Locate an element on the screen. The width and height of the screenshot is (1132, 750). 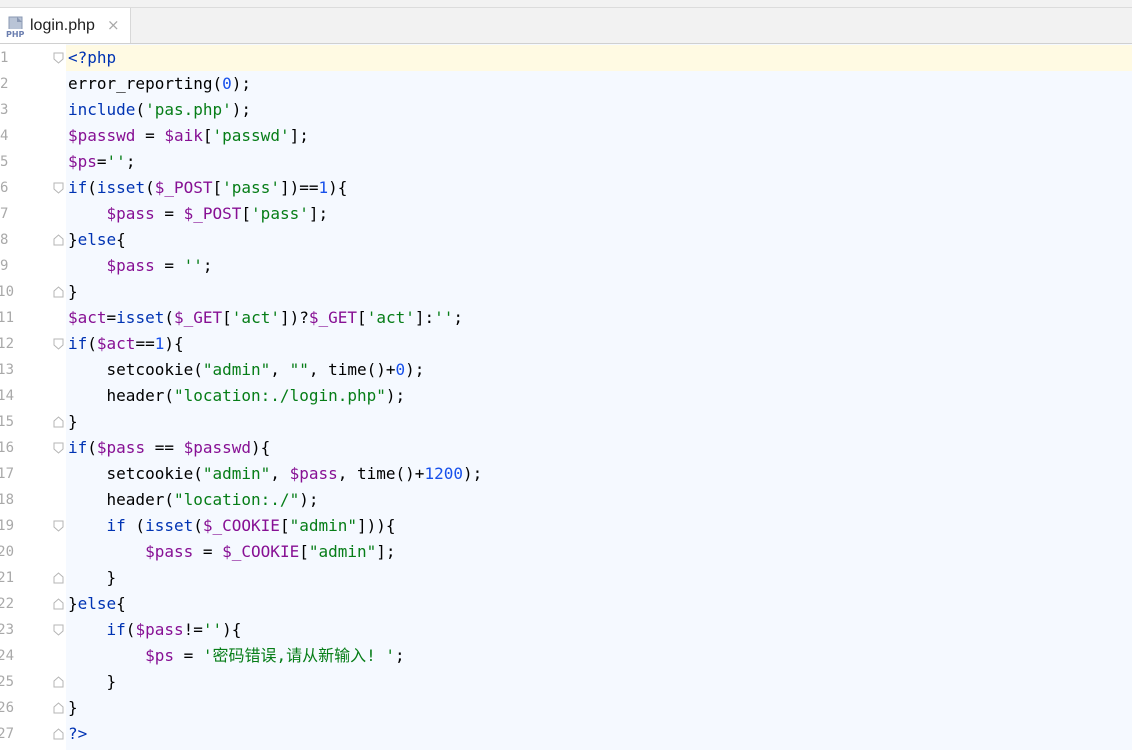
code-line: 15} is located at coordinates (566, 422).